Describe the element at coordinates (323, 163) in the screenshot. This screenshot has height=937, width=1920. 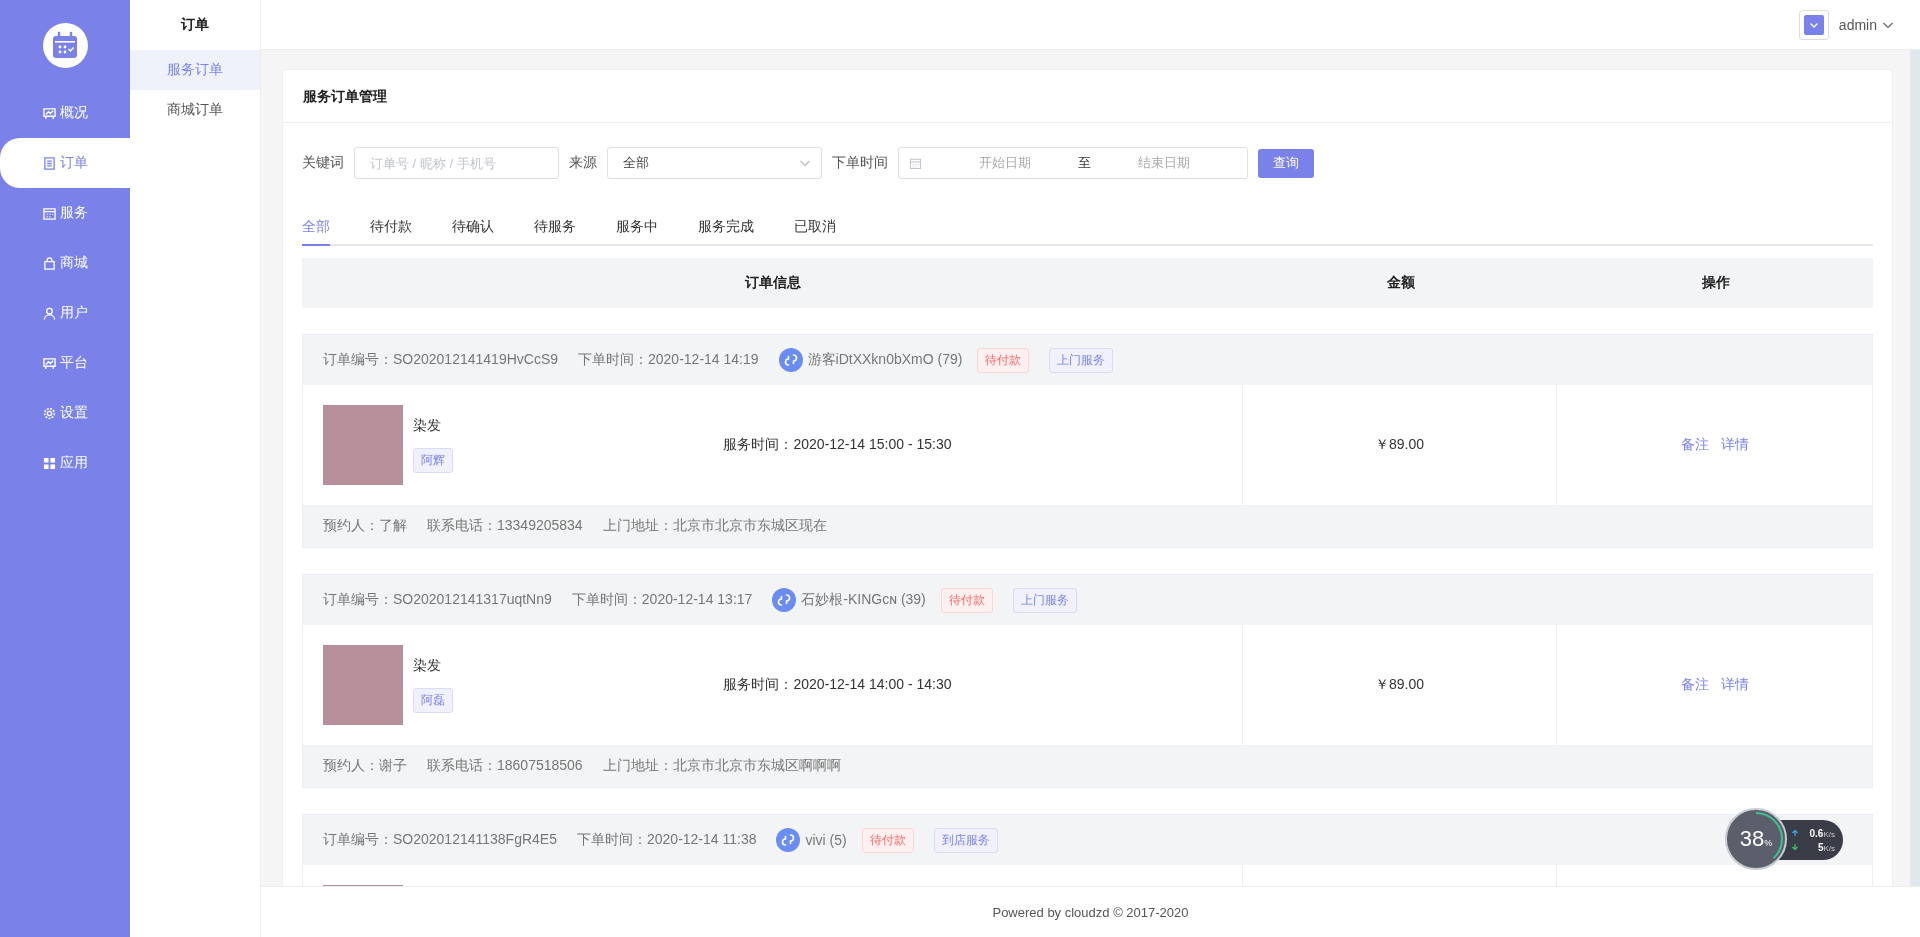
I see `keyword-label: 关键词` at that location.